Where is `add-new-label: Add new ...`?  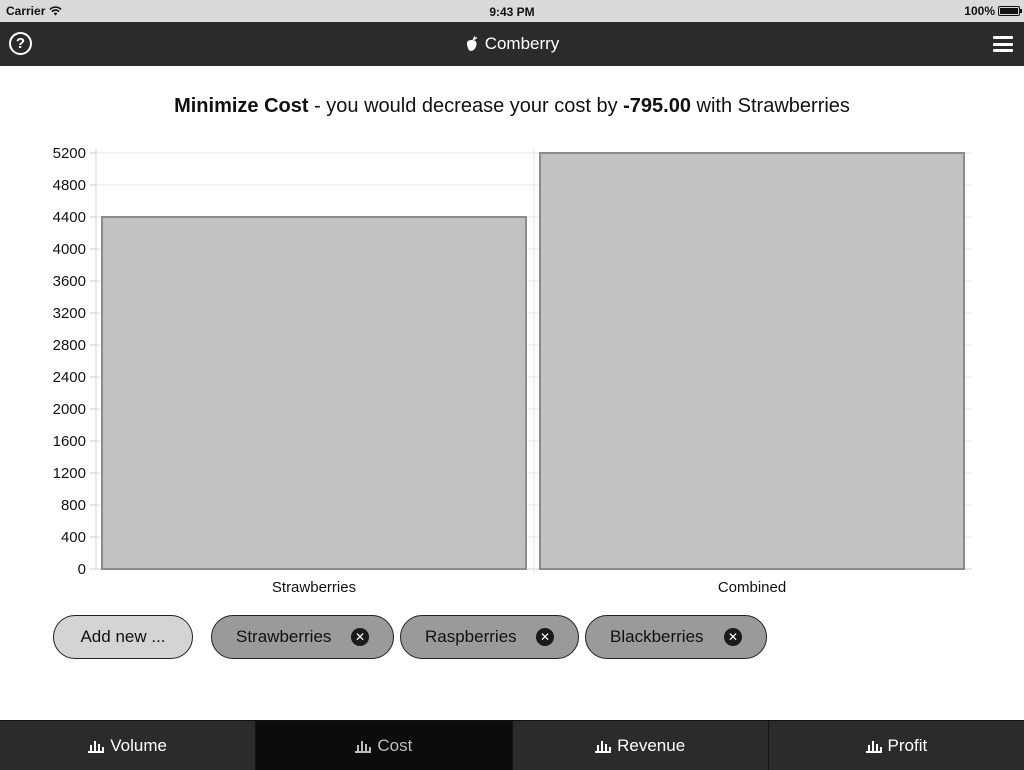 add-new-label: Add new ... is located at coordinates (123, 636).